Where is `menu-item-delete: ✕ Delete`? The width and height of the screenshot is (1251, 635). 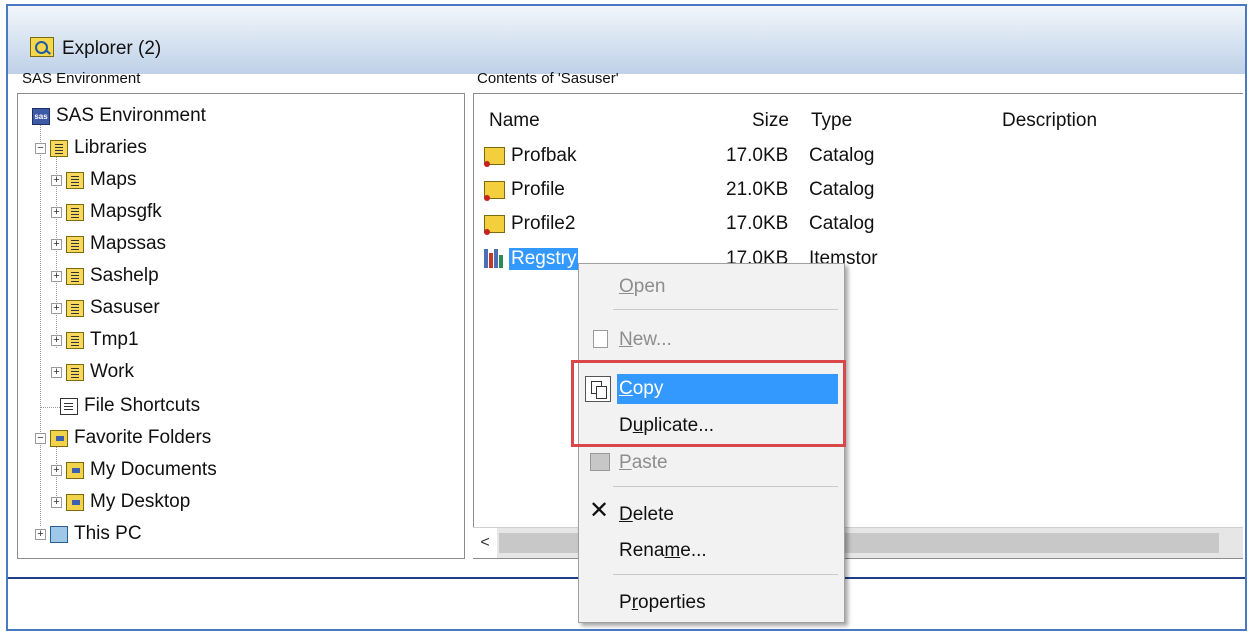
menu-item-delete: ✕ Delete is located at coordinates (711, 515).